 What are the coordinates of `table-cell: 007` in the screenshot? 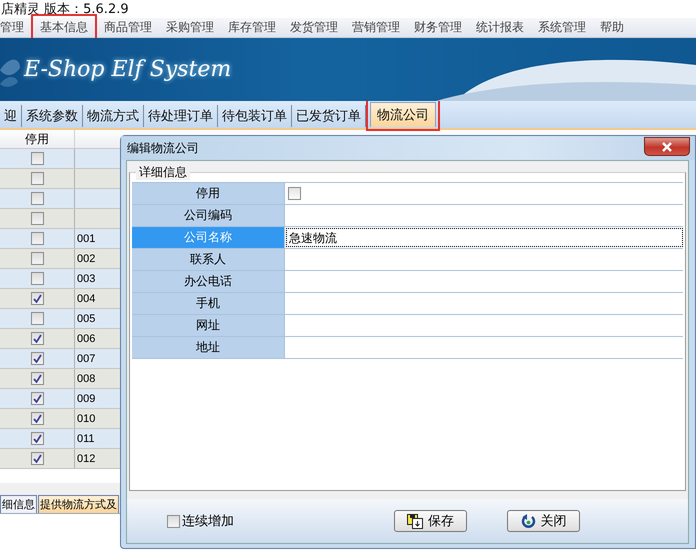 It's located at (86, 358).